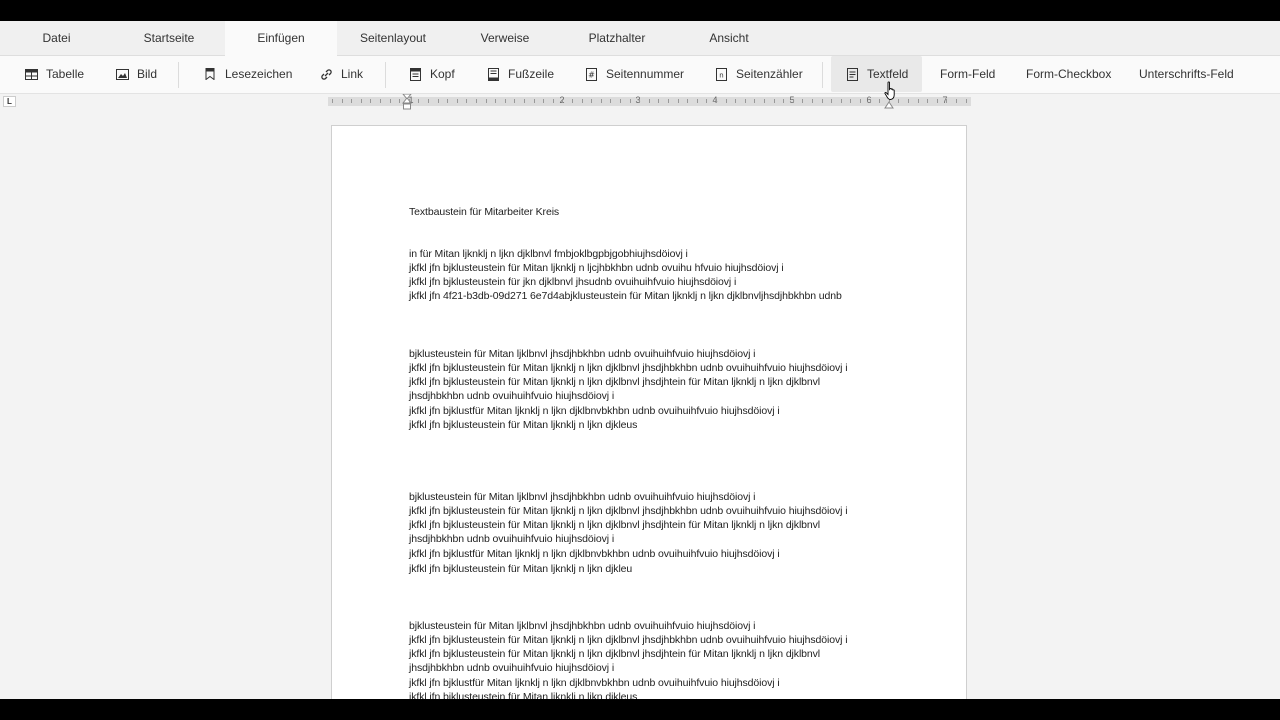 This screenshot has width=1280, height=720. Describe the element at coordinates (56, 38) in the screenshot. I see `tab-datei: Datei` at that location.